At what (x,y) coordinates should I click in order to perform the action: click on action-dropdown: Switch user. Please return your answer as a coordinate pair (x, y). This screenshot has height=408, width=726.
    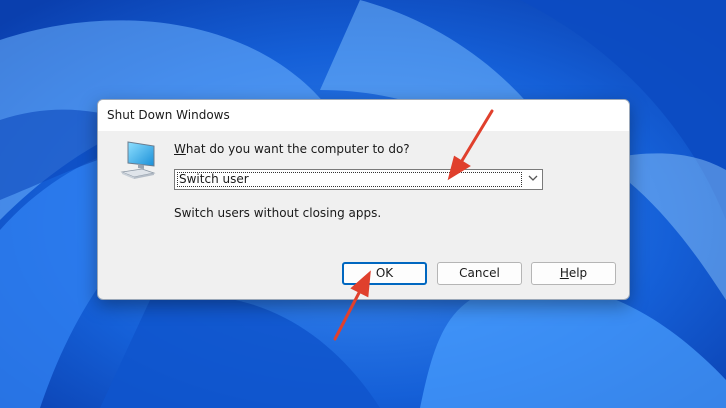
    Looking at the image, I should click on (358, 179).